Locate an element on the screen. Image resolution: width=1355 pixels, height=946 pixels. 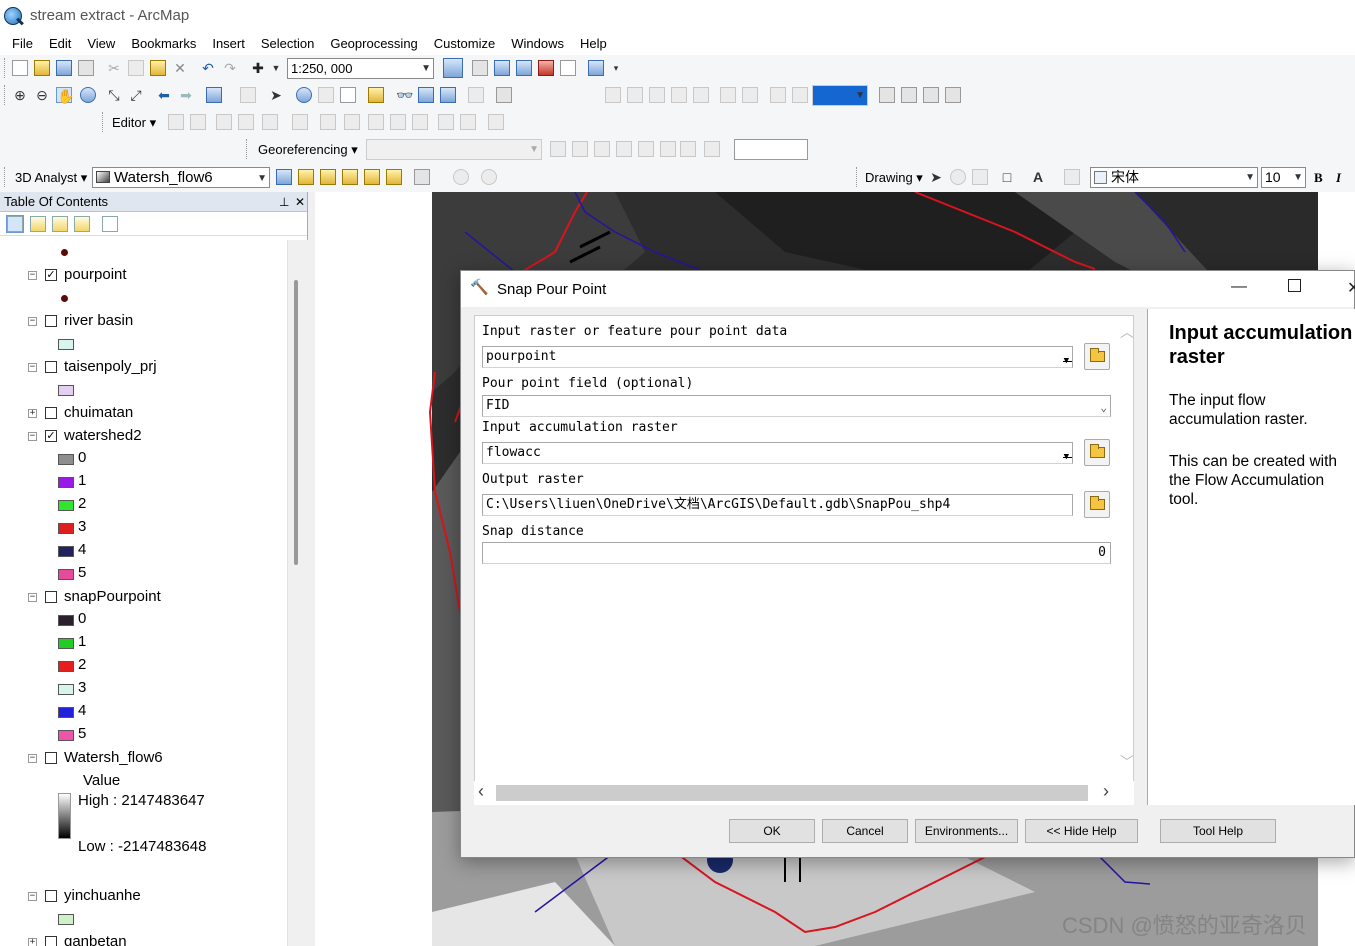
copy-icon is located at coordinates (136, 68).